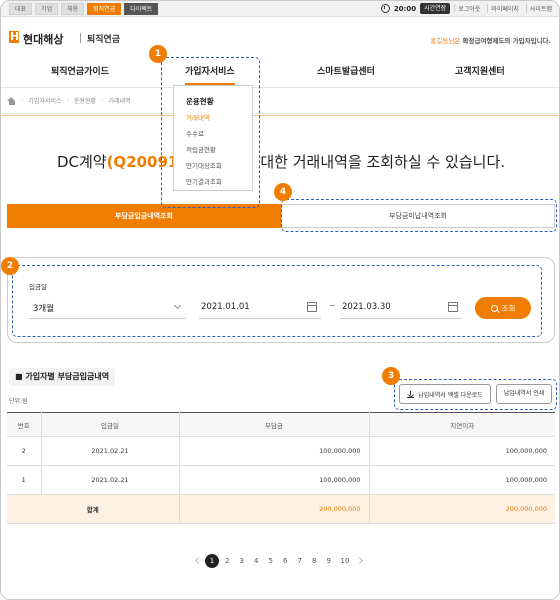 The width and height of the screenshot is (560, 600). Describe the element at coordinates (242, 561) in the screenshot. I see `page-3: 3` at that location.